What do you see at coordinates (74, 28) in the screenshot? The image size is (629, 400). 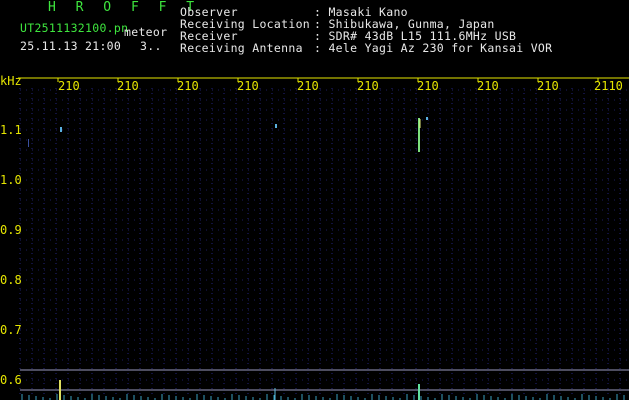 I see `filename: UT2511132100.pn` at bounding box center [74, 28].